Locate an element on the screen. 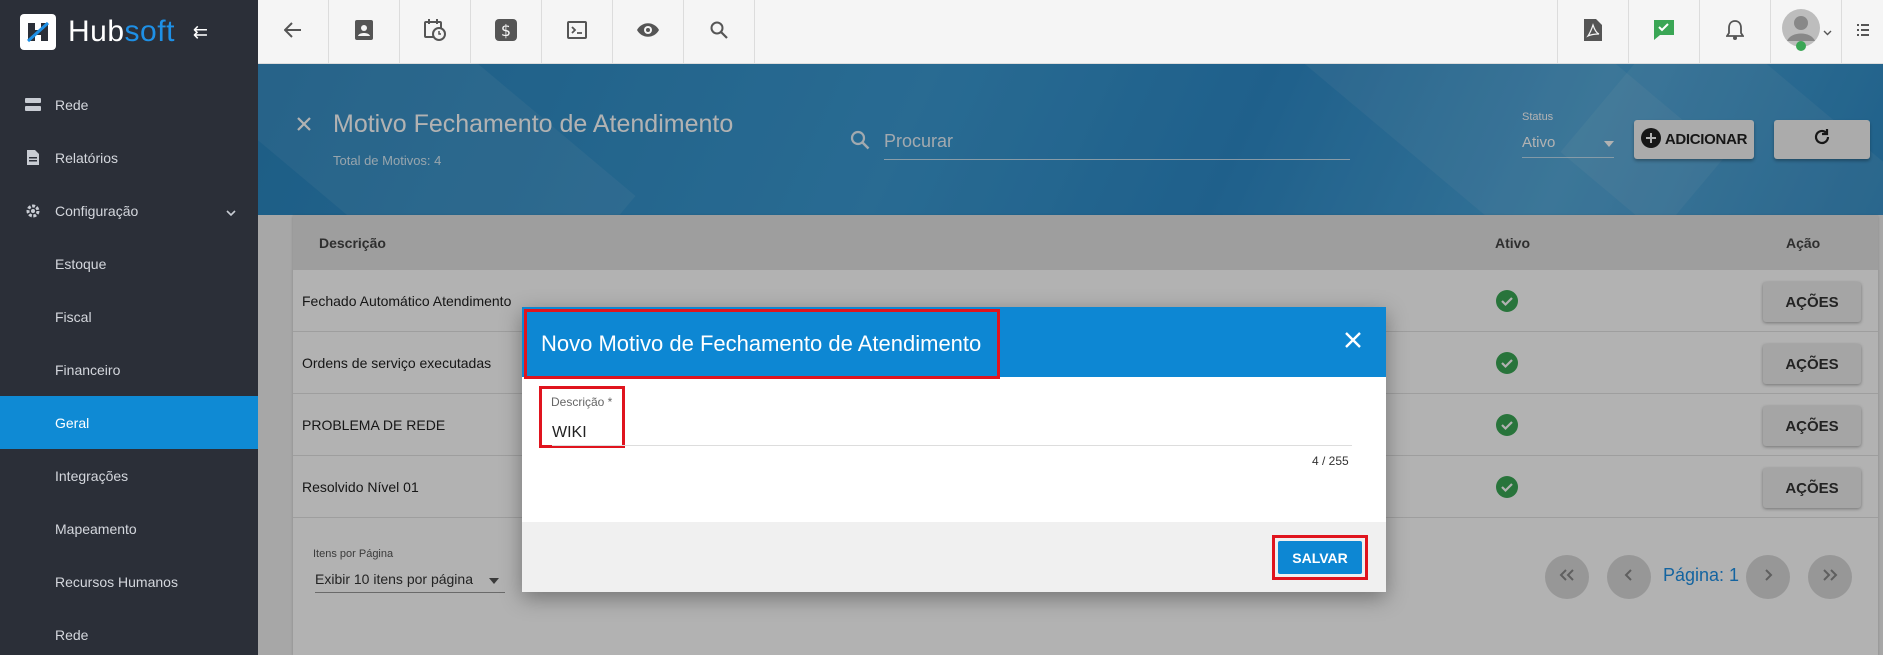  contact-card-icon is located at coordinates (364, 32).